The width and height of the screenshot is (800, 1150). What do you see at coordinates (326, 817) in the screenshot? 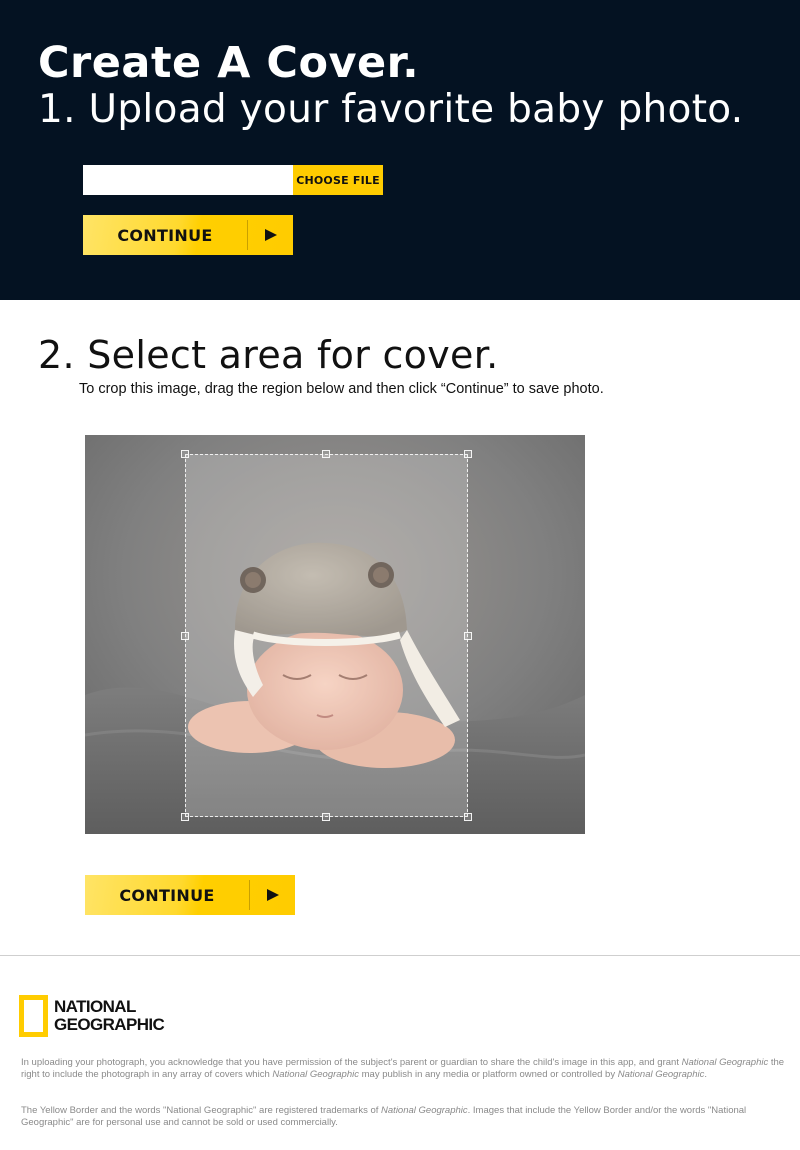
I see `crop-handle-bottom-center` at bounding box center [326, 817].